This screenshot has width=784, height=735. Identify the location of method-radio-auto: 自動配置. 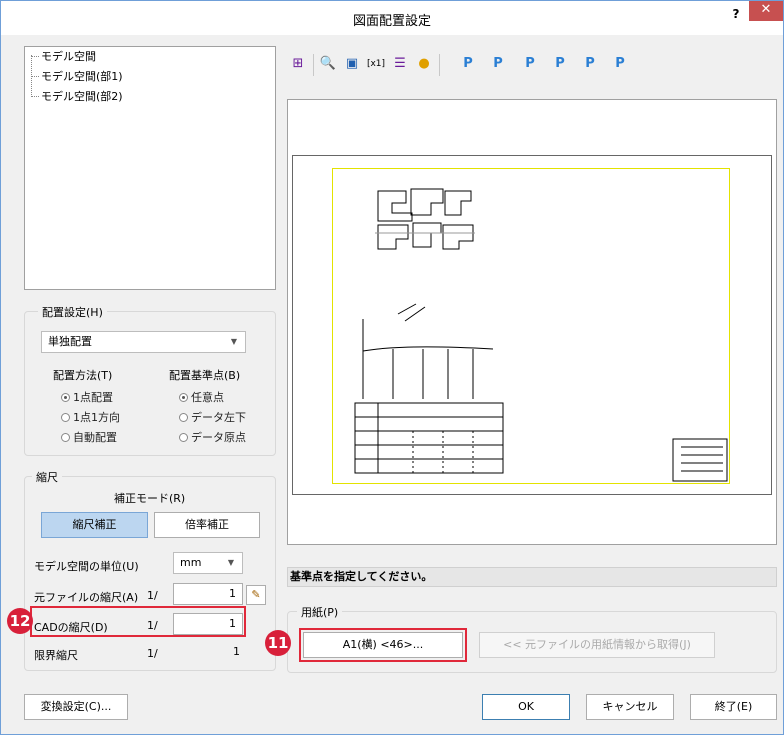
(89, 437).